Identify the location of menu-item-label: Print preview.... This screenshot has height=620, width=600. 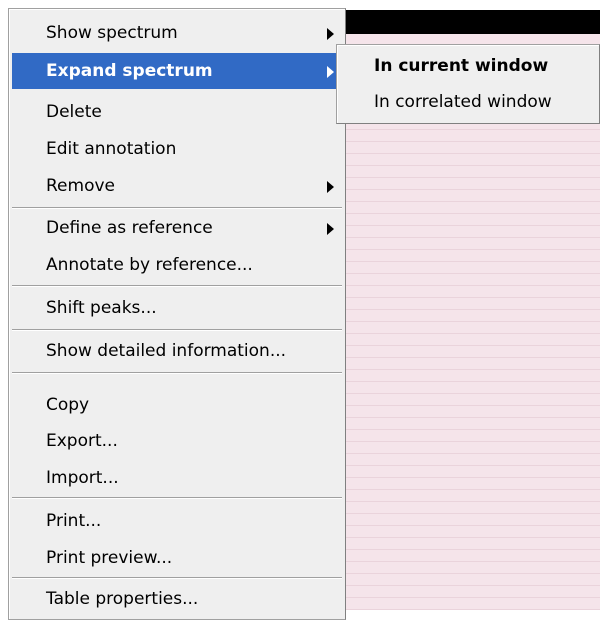
(109, 558).